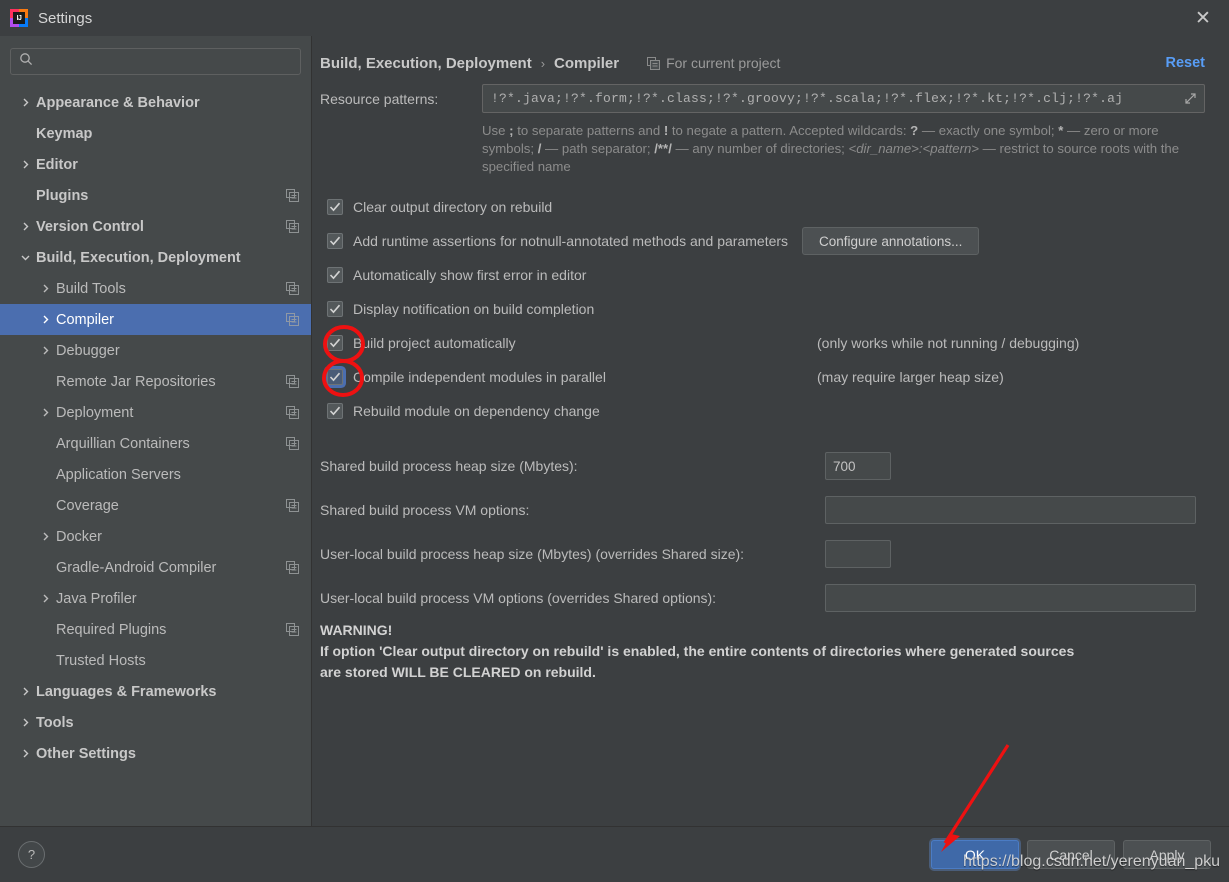 This screenshot has height=882, width=1229. Describe the element at coordinates (155, 474) in the screenshot. I see `sidebar-item-application-servers: Application Servers` at that location.